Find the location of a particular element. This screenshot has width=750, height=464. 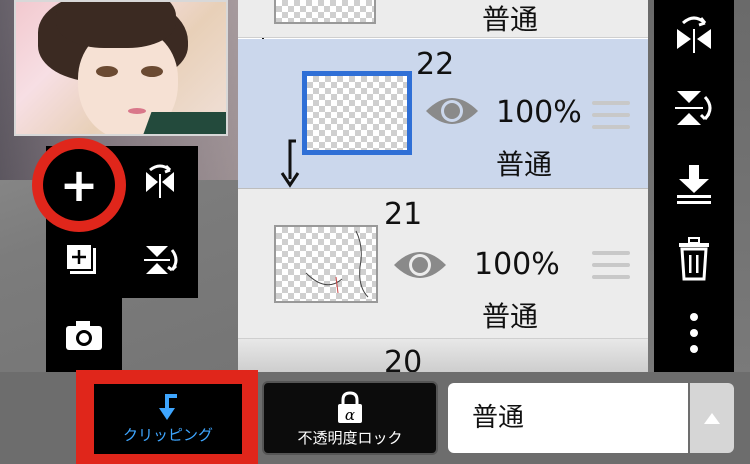

layer-row: 普通 is located at coordinates (443, 19).